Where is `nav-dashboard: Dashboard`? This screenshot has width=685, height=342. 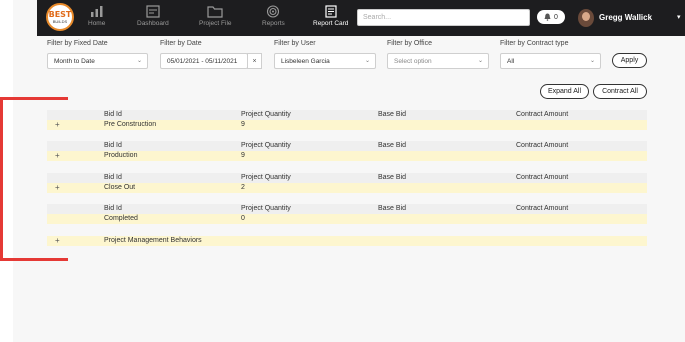 nav-dashboard: Dashboard is located at coordinates (153, 19).